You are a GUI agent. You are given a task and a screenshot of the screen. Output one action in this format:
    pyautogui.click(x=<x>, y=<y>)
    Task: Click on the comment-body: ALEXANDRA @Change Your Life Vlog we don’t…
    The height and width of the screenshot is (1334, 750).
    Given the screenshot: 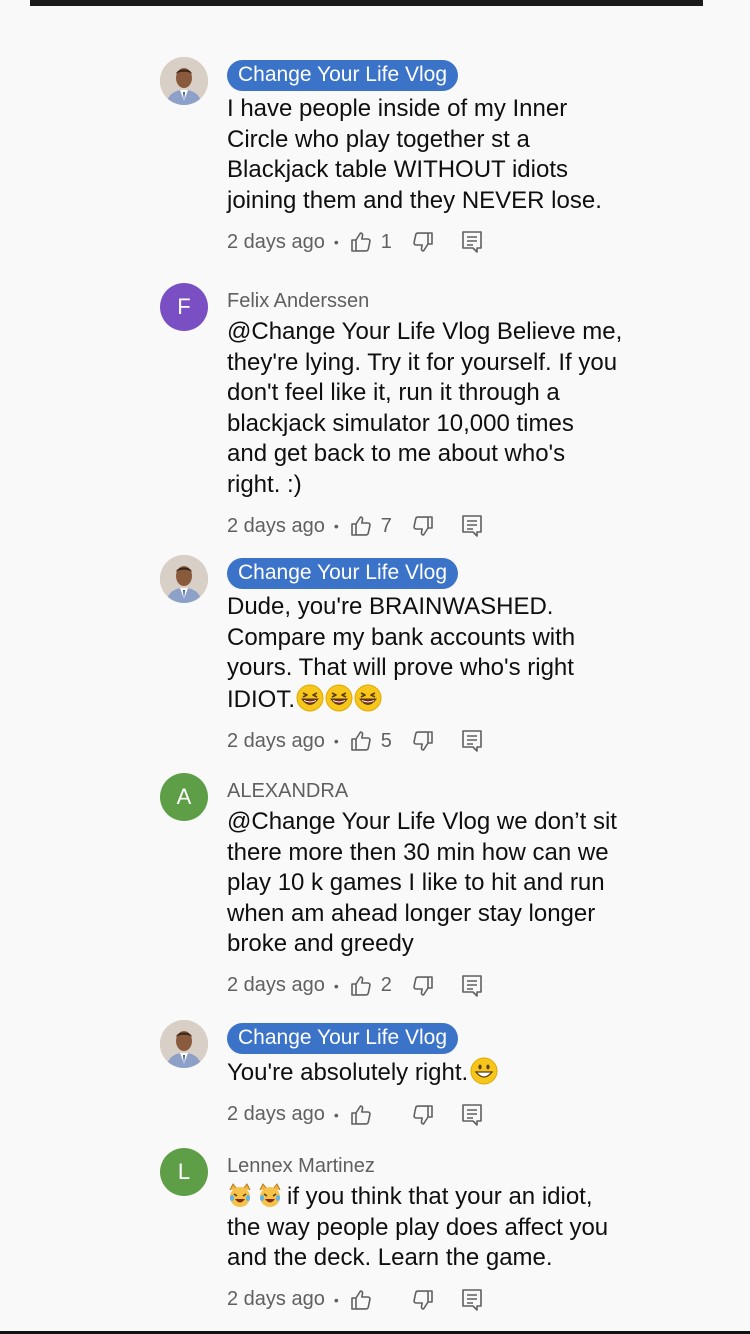 What is the action you would take?
    pyautogui.click(x=443, y=886)
    